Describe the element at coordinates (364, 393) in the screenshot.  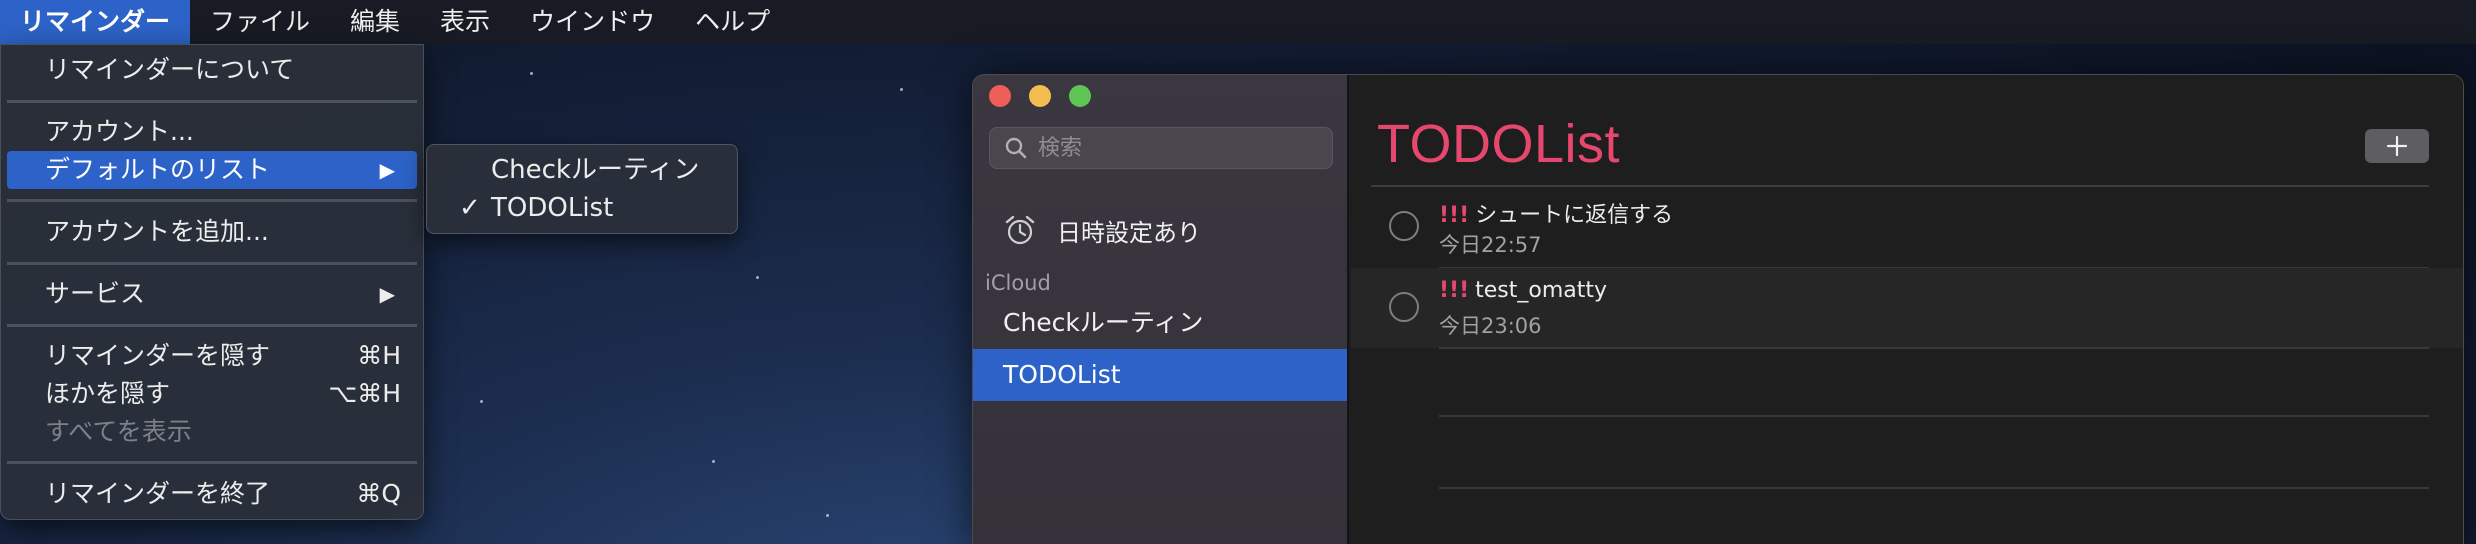
I see `shortcut-label: ⌥⌘H` at that location.